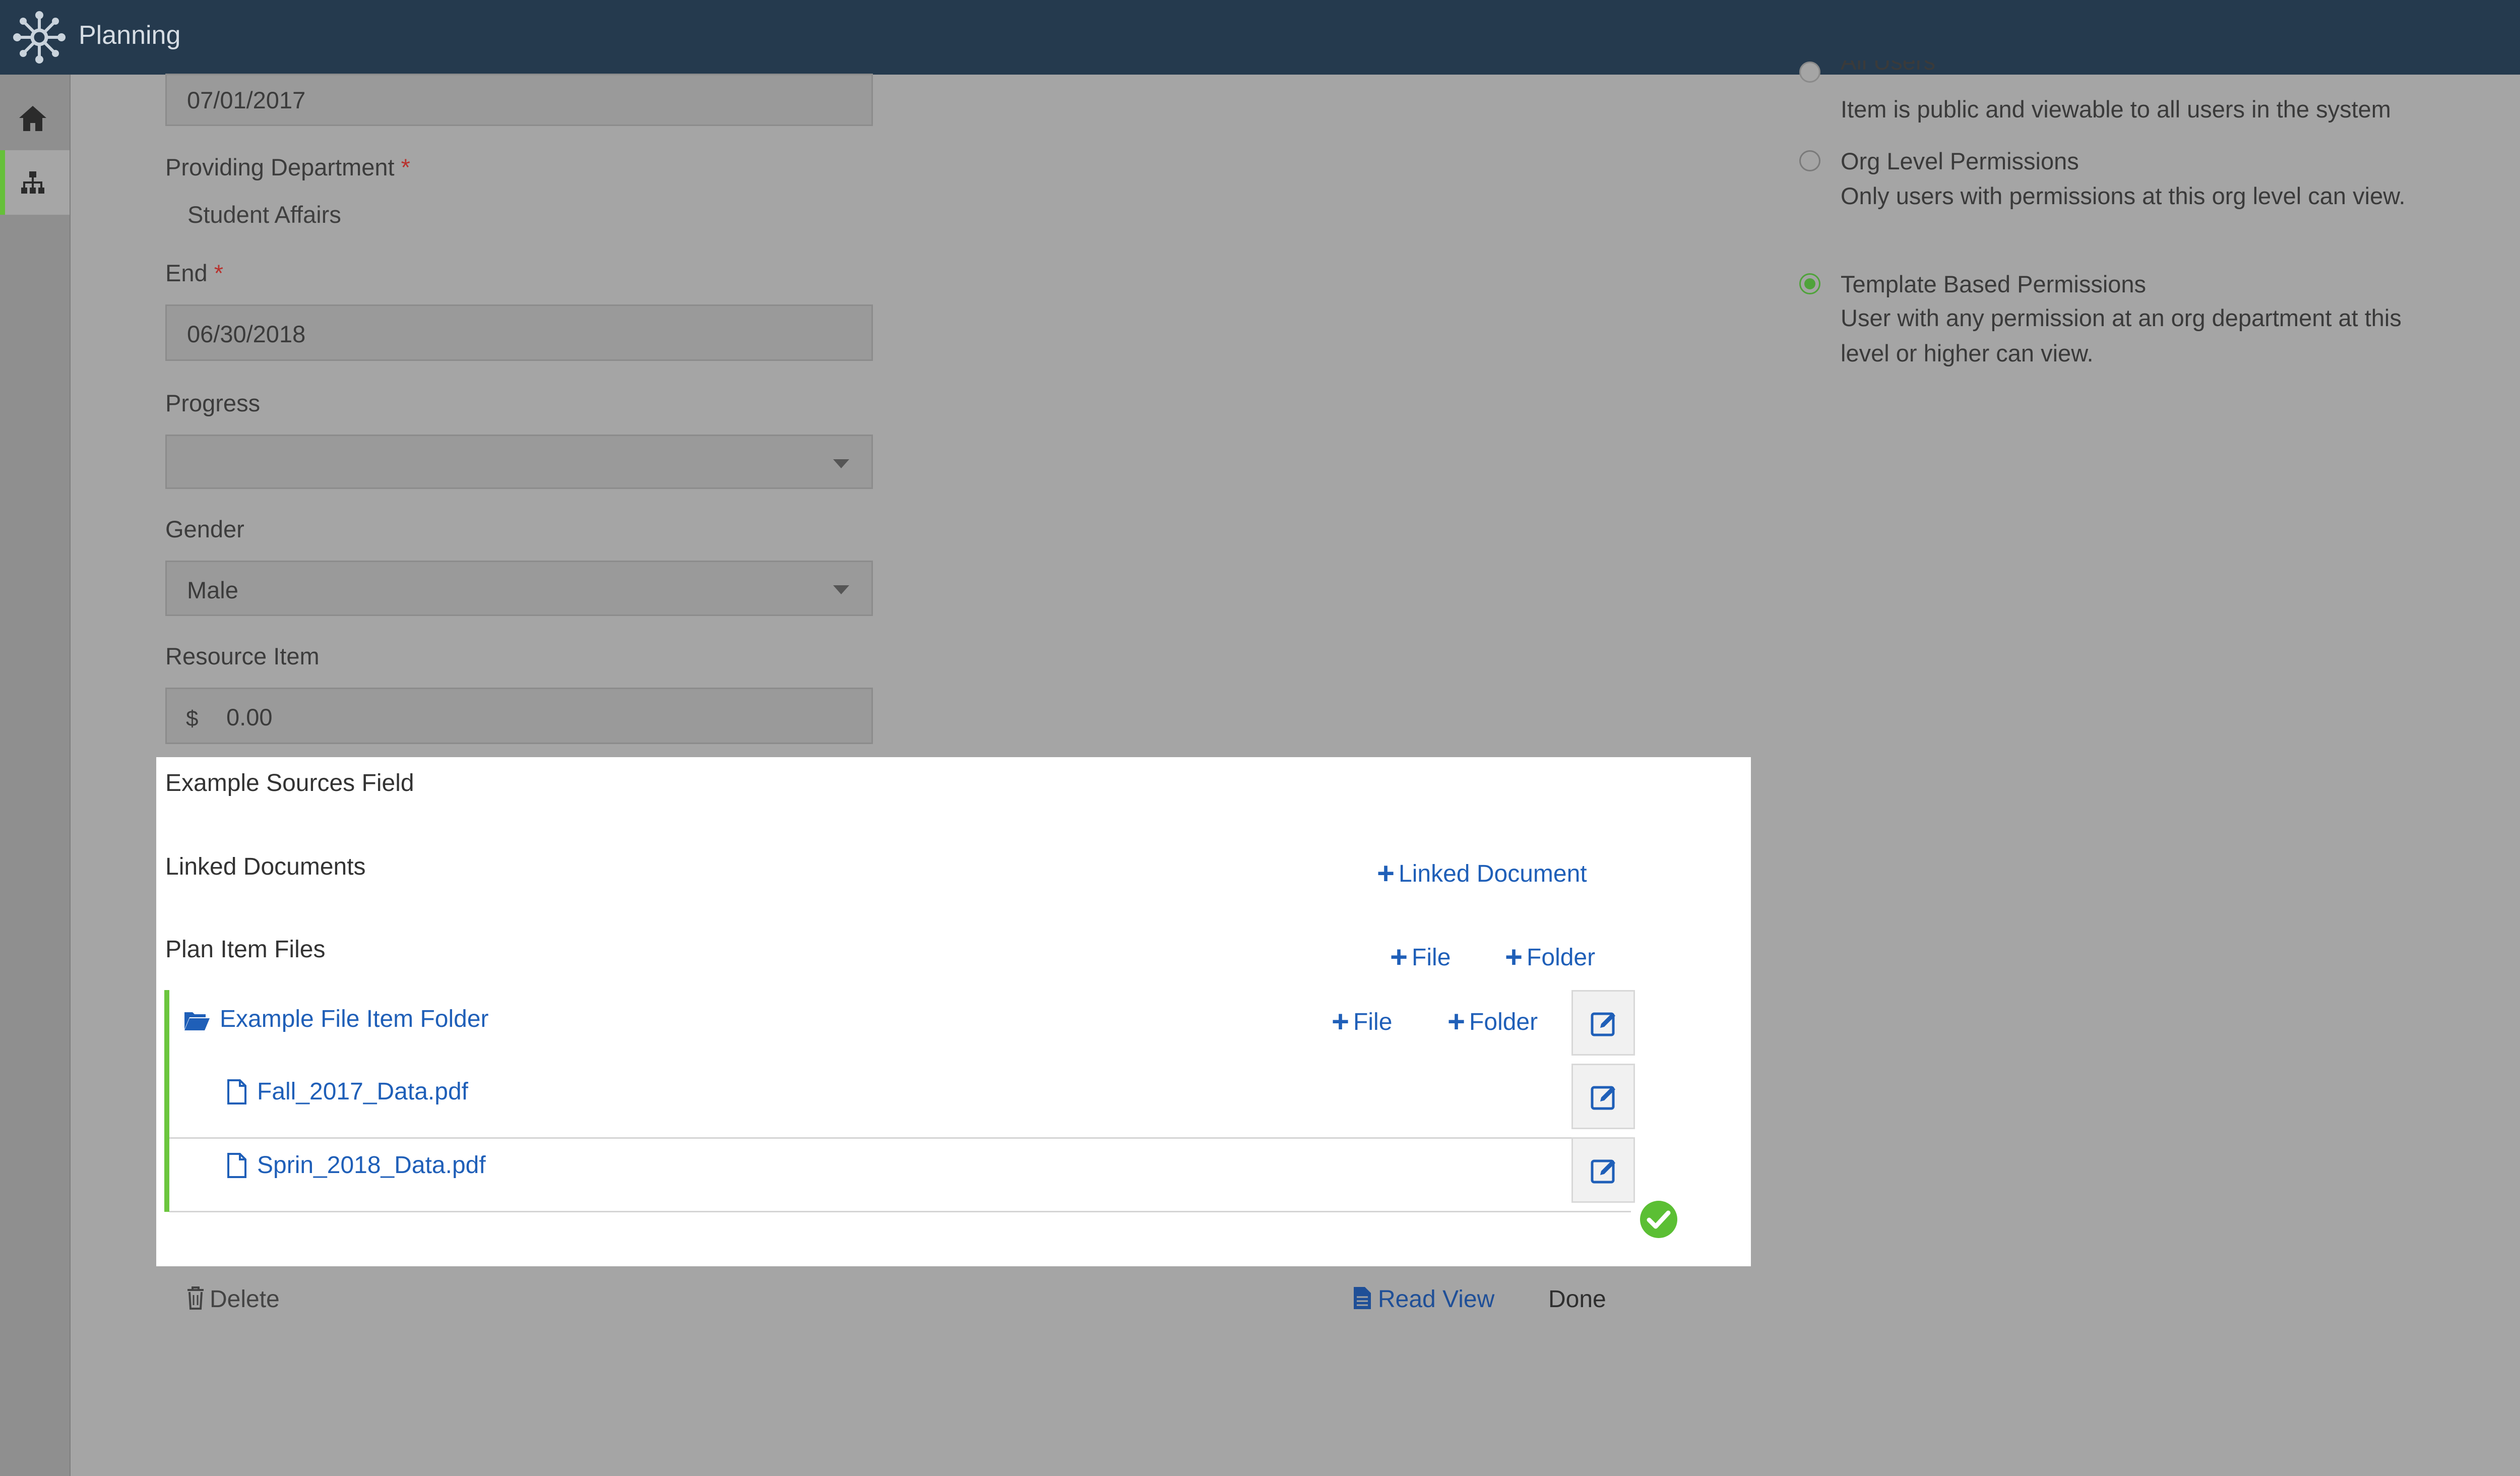  Describe the element at coordinates (287, 167) in the screenshot. I see `providing-department-label: Providing Department *` at that location.